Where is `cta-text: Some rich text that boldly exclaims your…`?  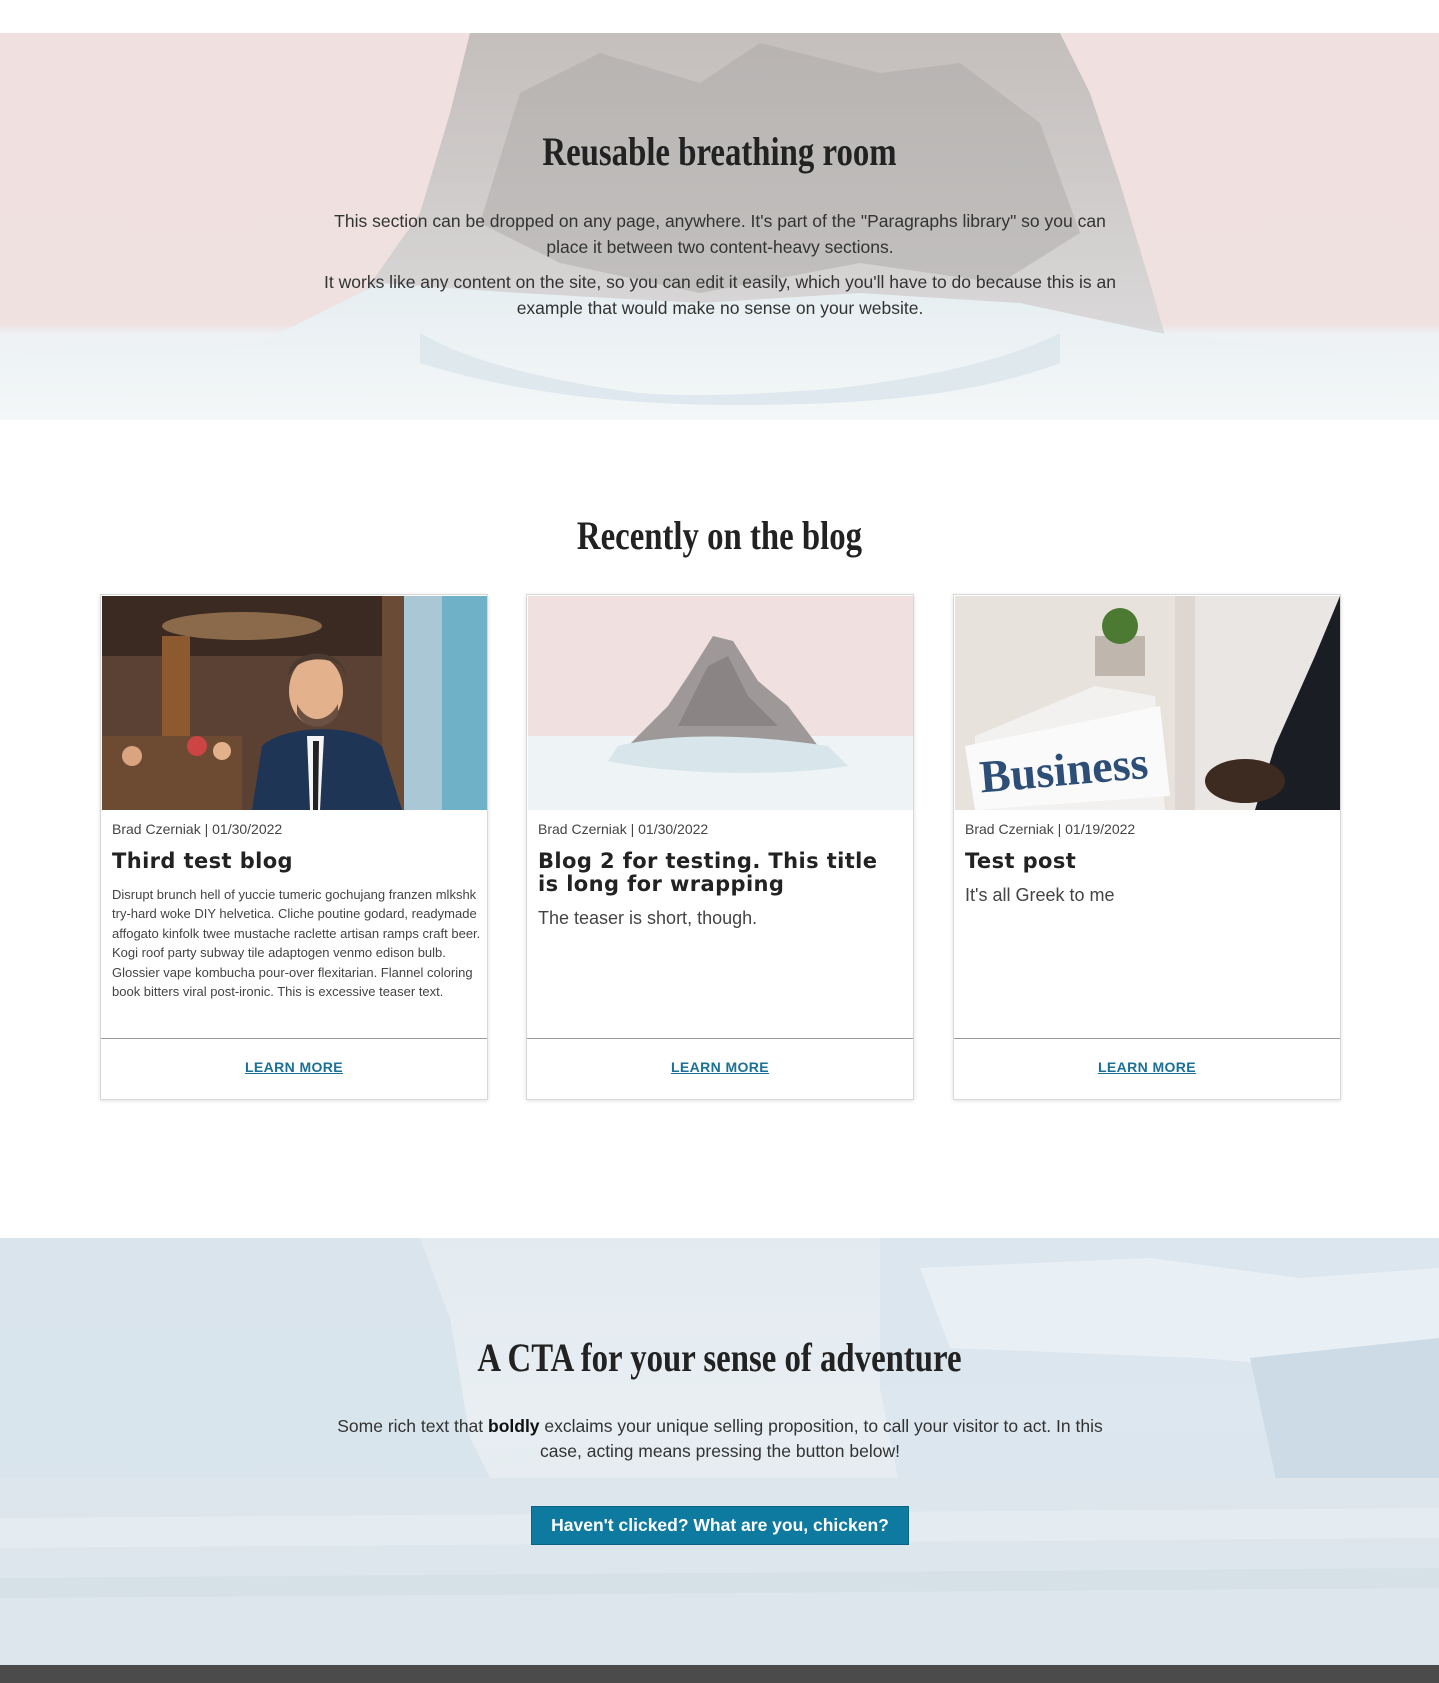 cta-text: Some rich text that boldly exclaims your… is located at coordinates (720, 1439).